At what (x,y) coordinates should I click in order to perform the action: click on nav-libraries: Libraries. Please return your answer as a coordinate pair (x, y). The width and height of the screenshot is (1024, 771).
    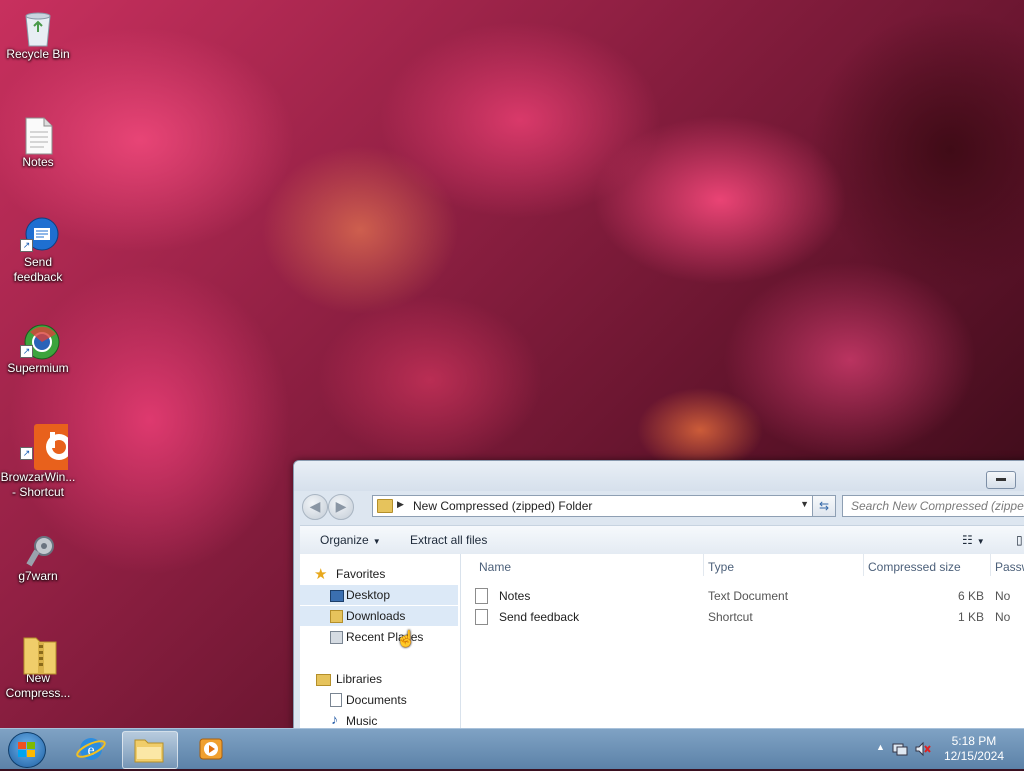
    Looking at the image, I should click on (379, 679).